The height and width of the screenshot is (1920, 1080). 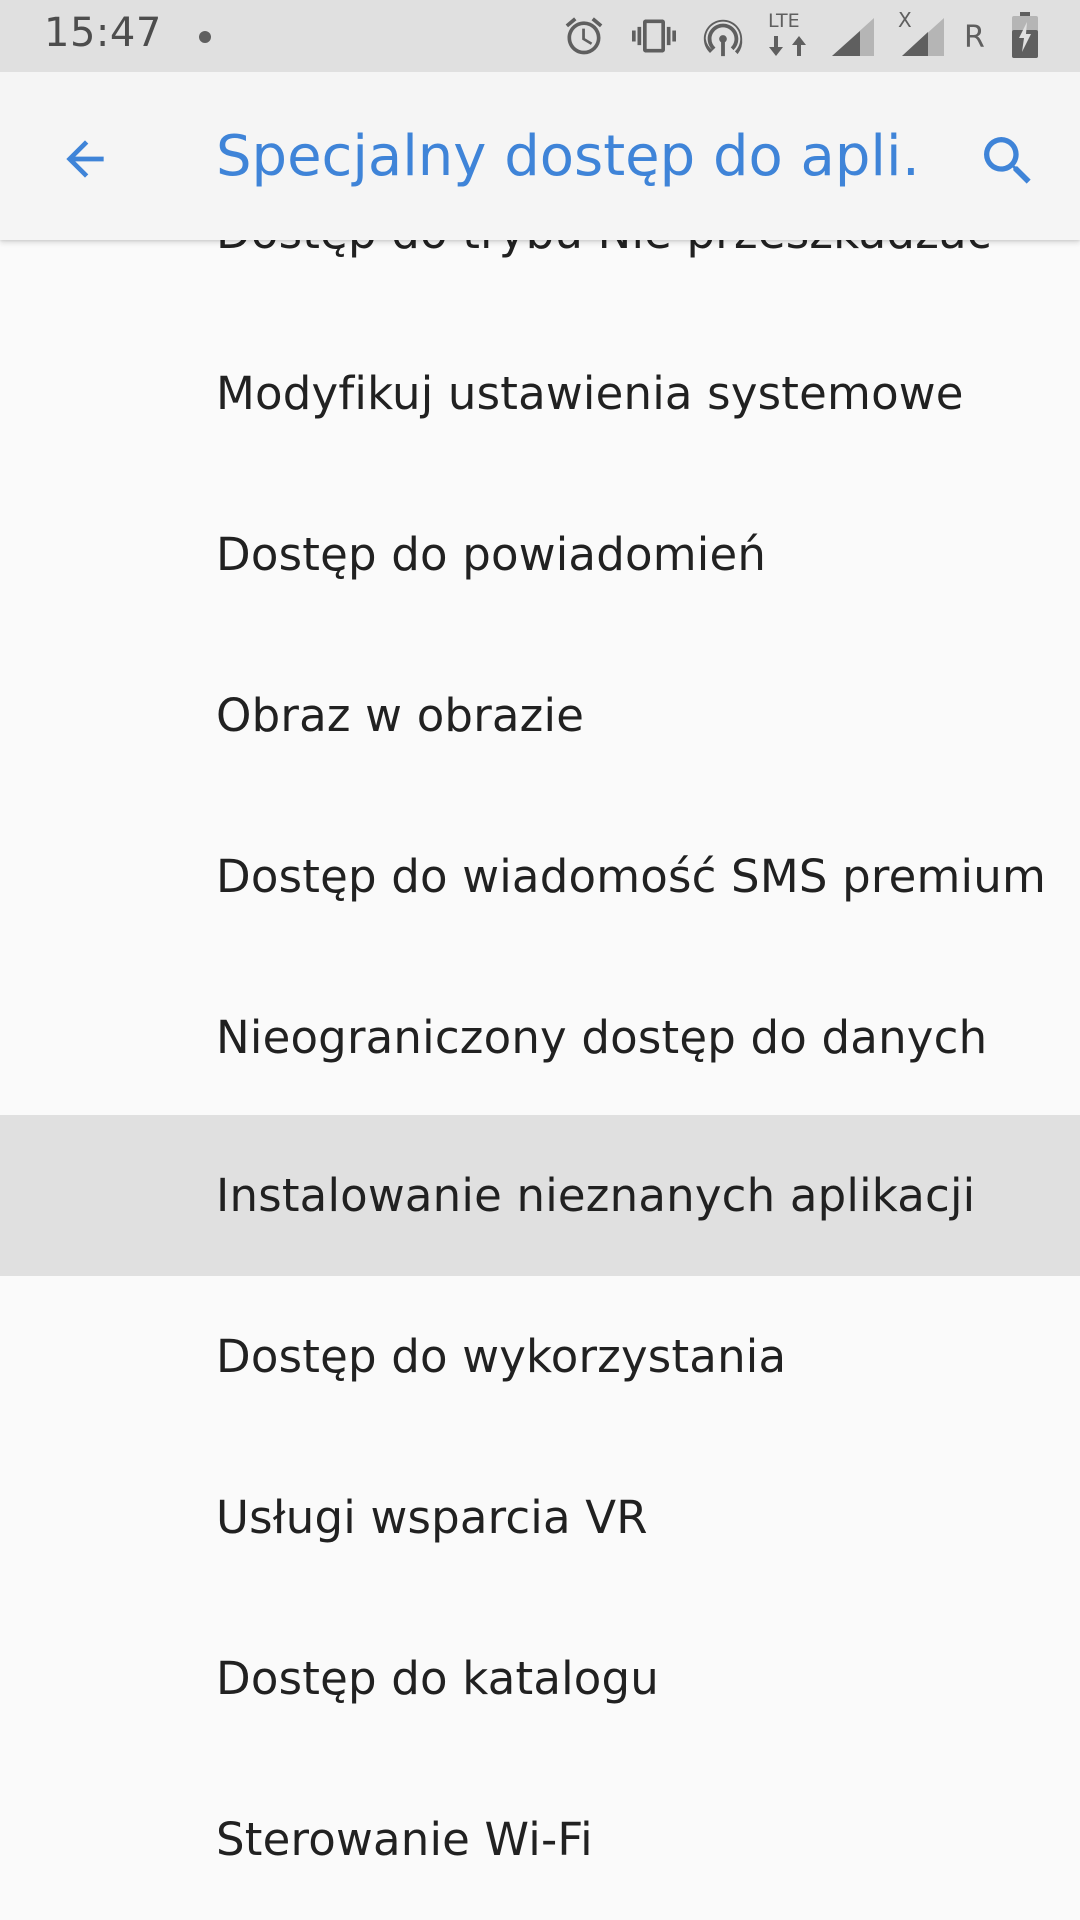 What do you see at coordinates (432, 1517) in the screenshot?
I see `list-item-label: Usługi wsparcia VR` at bounding box center [432, 1517].